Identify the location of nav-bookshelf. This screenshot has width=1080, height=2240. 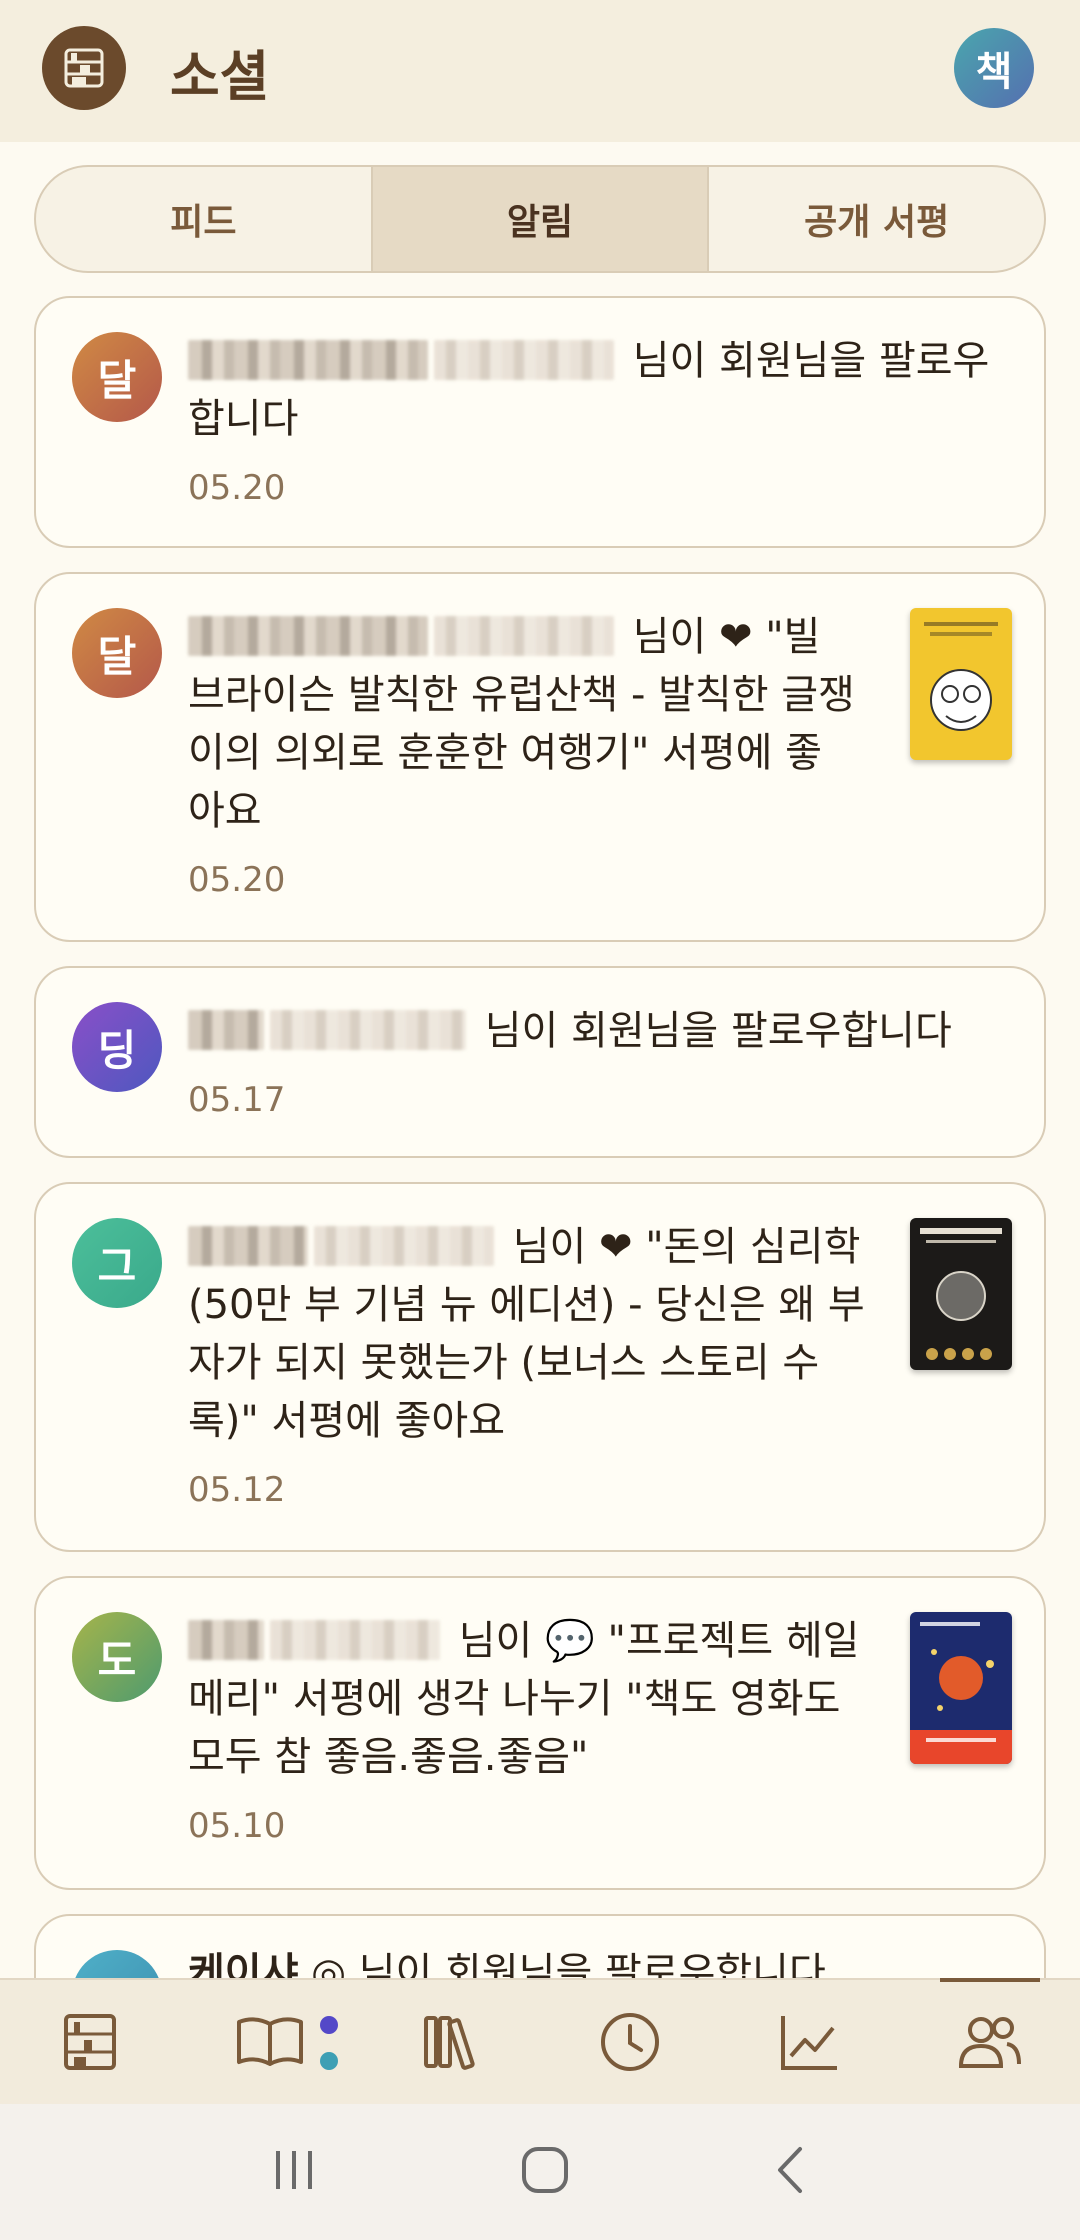
(90, 2042).